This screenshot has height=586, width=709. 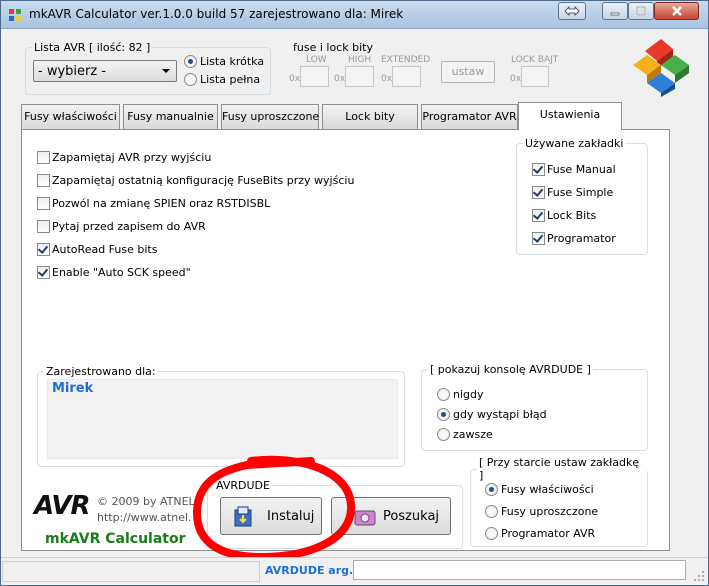 What do you see at coordinates (559, 469) in the screenshot?
I see `startup-legend: [ Przy starcie ustaw zakładkę ]` at bounding box center [559, 469].